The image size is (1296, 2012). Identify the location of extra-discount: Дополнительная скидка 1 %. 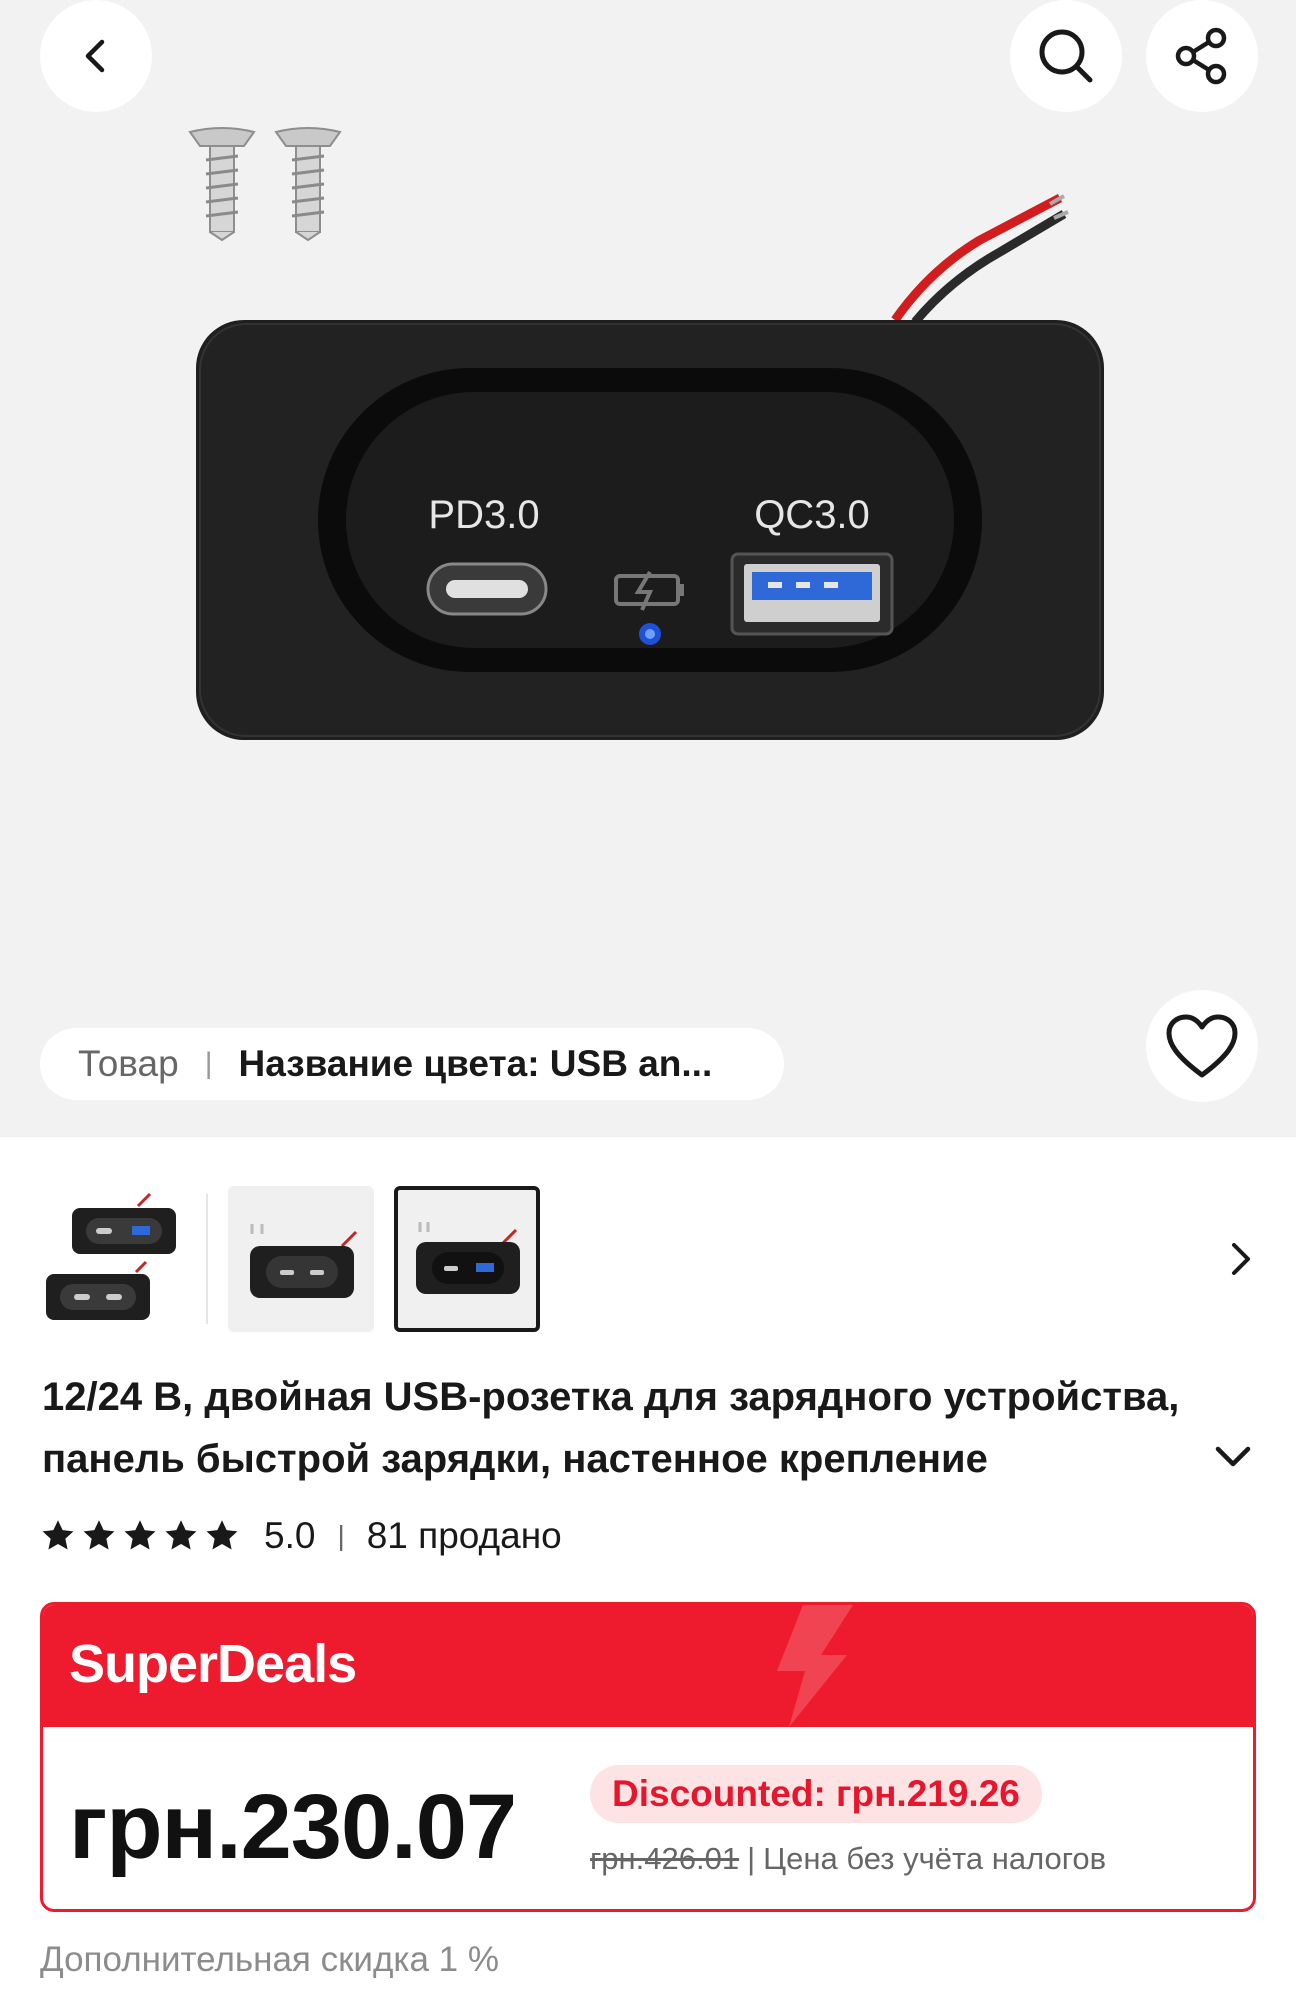
(269, 1959).